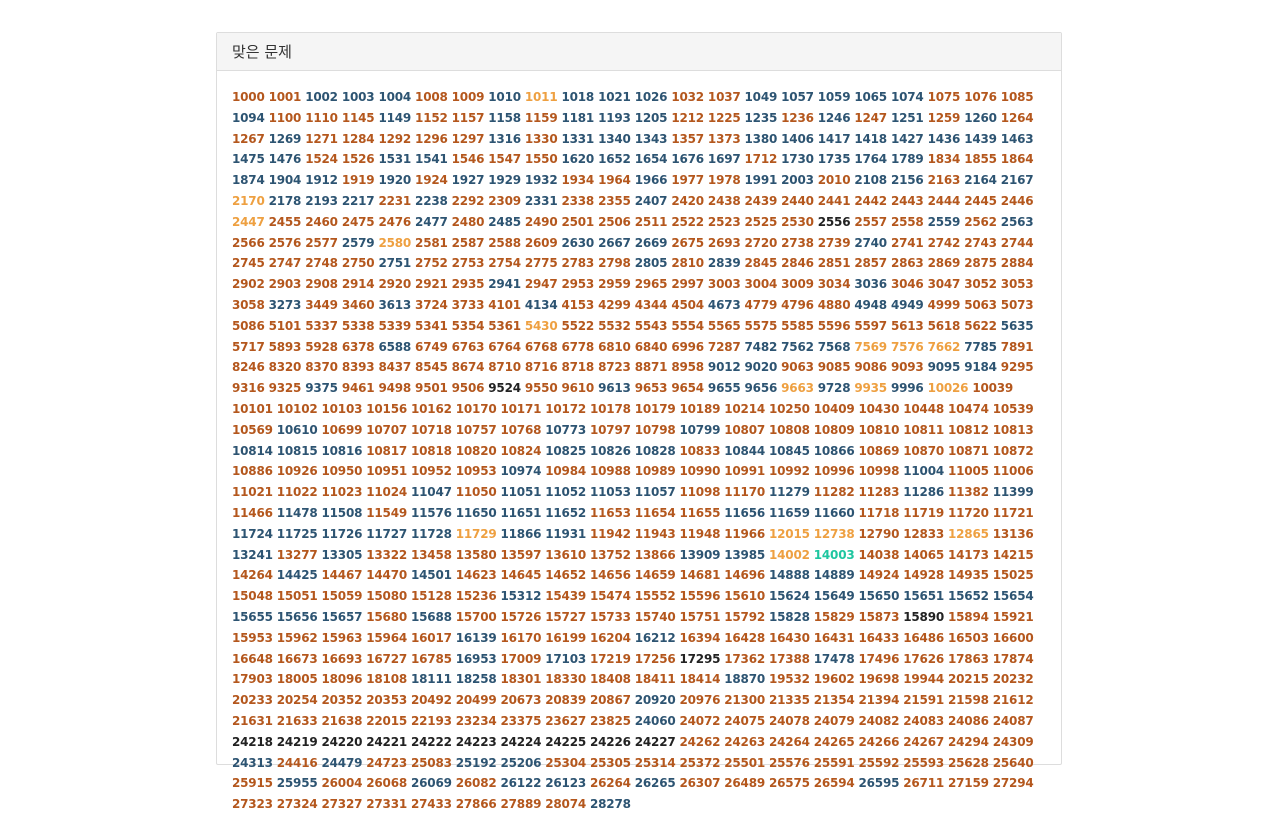 The image size is (1280, 815). What do you see at coordinates (907, 139) in the screenshot?
I see `problem-link: 1427` at bounding box center [907, 139].